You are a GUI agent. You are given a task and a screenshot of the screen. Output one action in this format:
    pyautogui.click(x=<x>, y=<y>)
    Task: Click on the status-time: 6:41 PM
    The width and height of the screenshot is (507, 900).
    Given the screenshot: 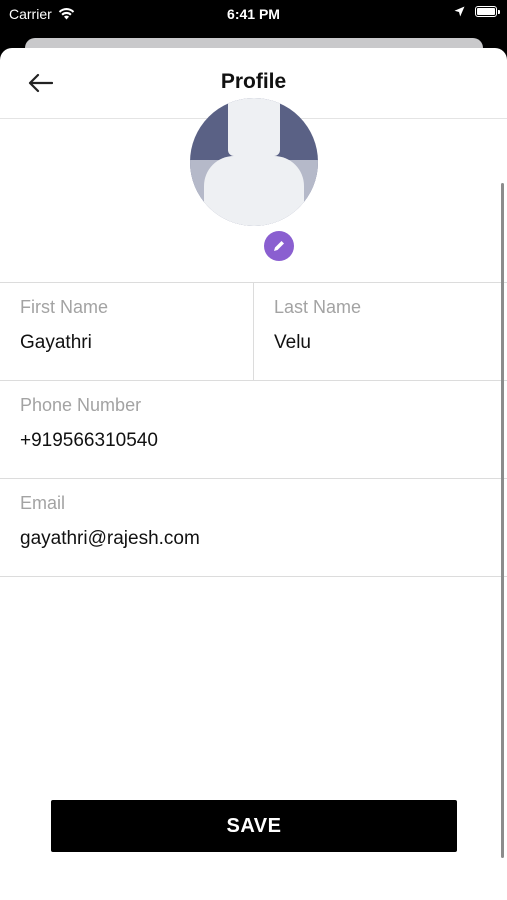 What is the action you would take?
    pyautogui.click(x=253, y=14)
    